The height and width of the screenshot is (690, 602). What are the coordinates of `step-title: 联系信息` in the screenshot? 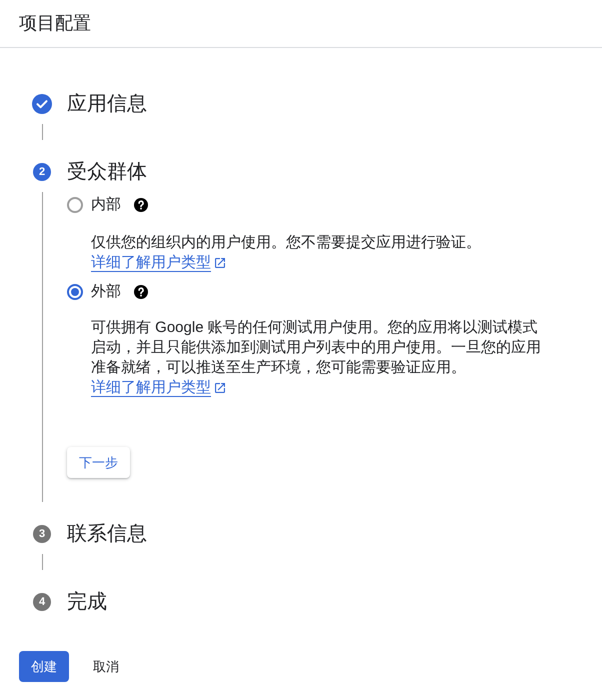 It's located at (107, 534).